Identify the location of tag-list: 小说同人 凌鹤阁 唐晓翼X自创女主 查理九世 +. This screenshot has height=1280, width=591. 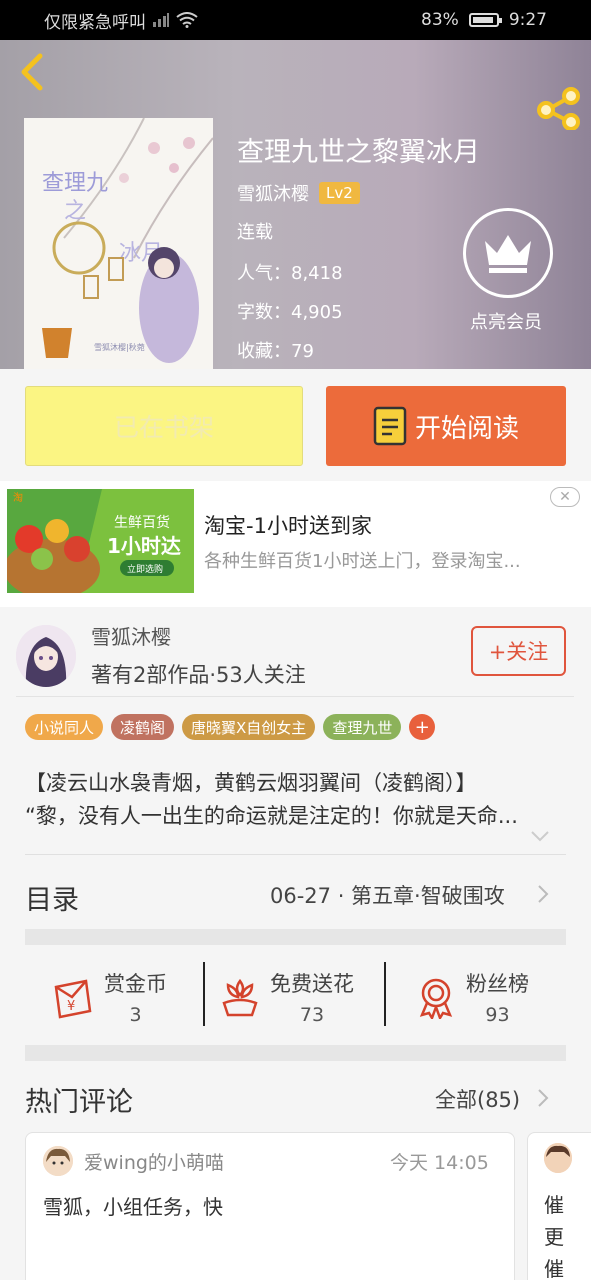
(230, 727).